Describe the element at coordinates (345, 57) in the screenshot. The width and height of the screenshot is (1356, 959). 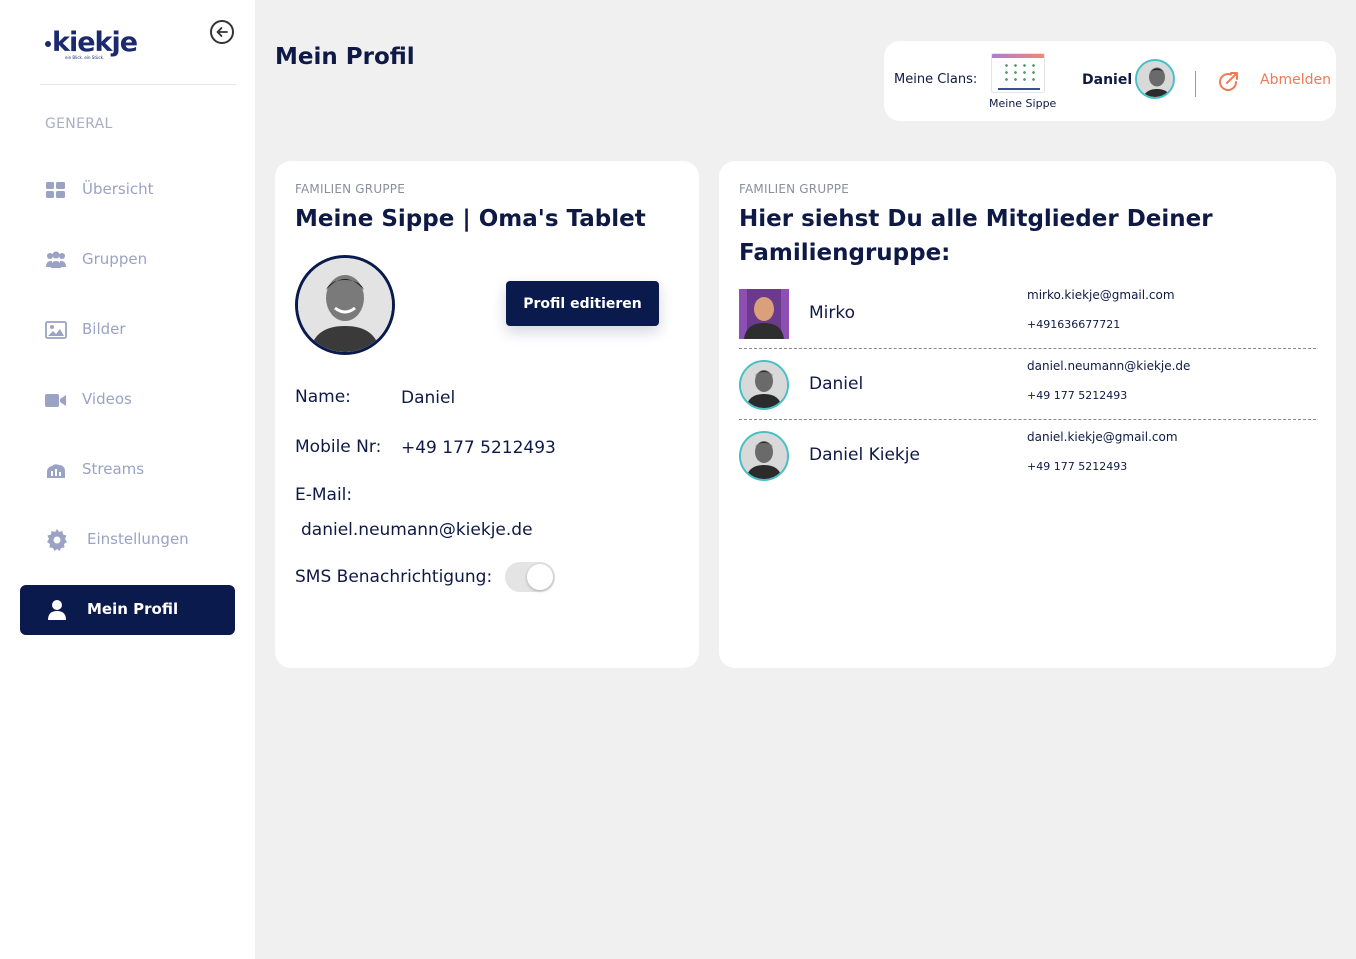
I see `page-title: Mein Profil` at that location.